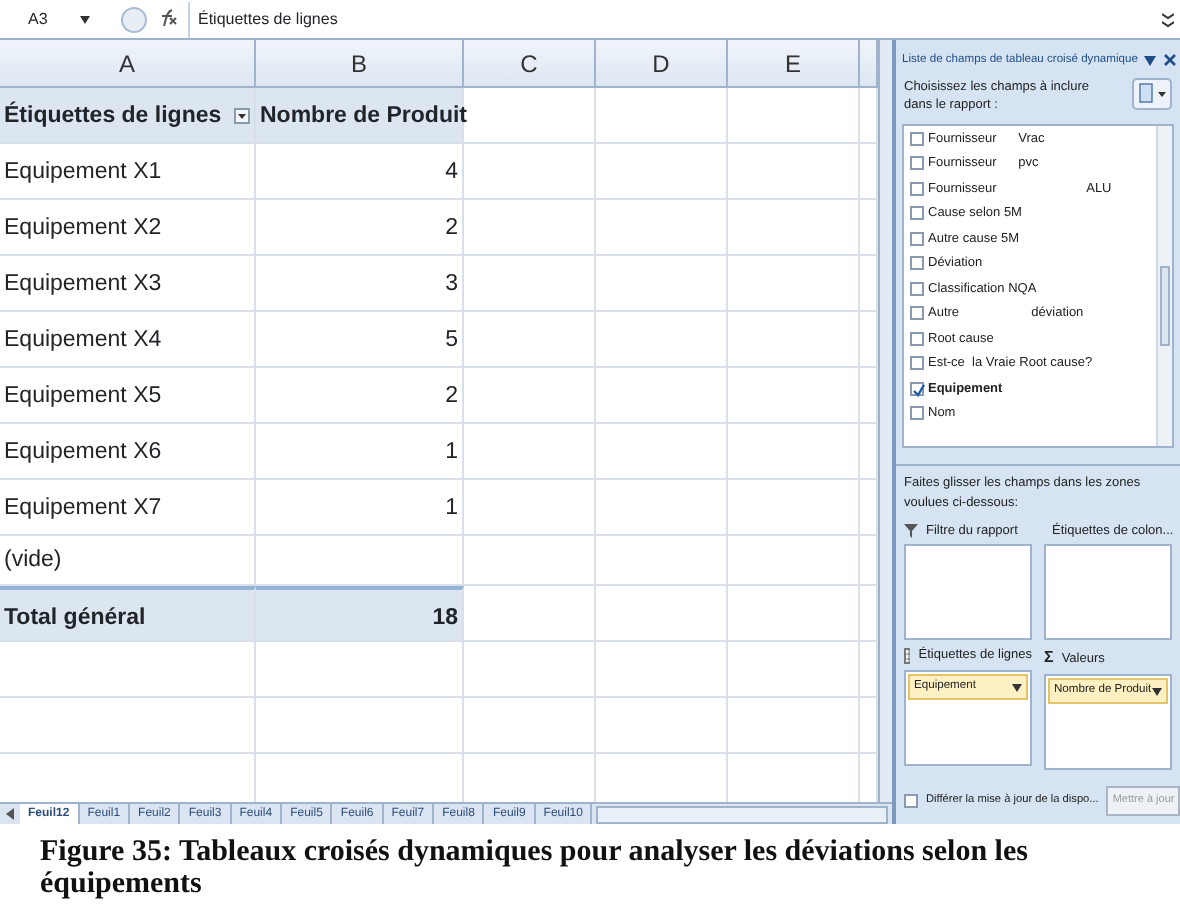  Describe the element at coordinates (128, 228) in the screenshot. I see `table-cell: Equipement X2` at that location.